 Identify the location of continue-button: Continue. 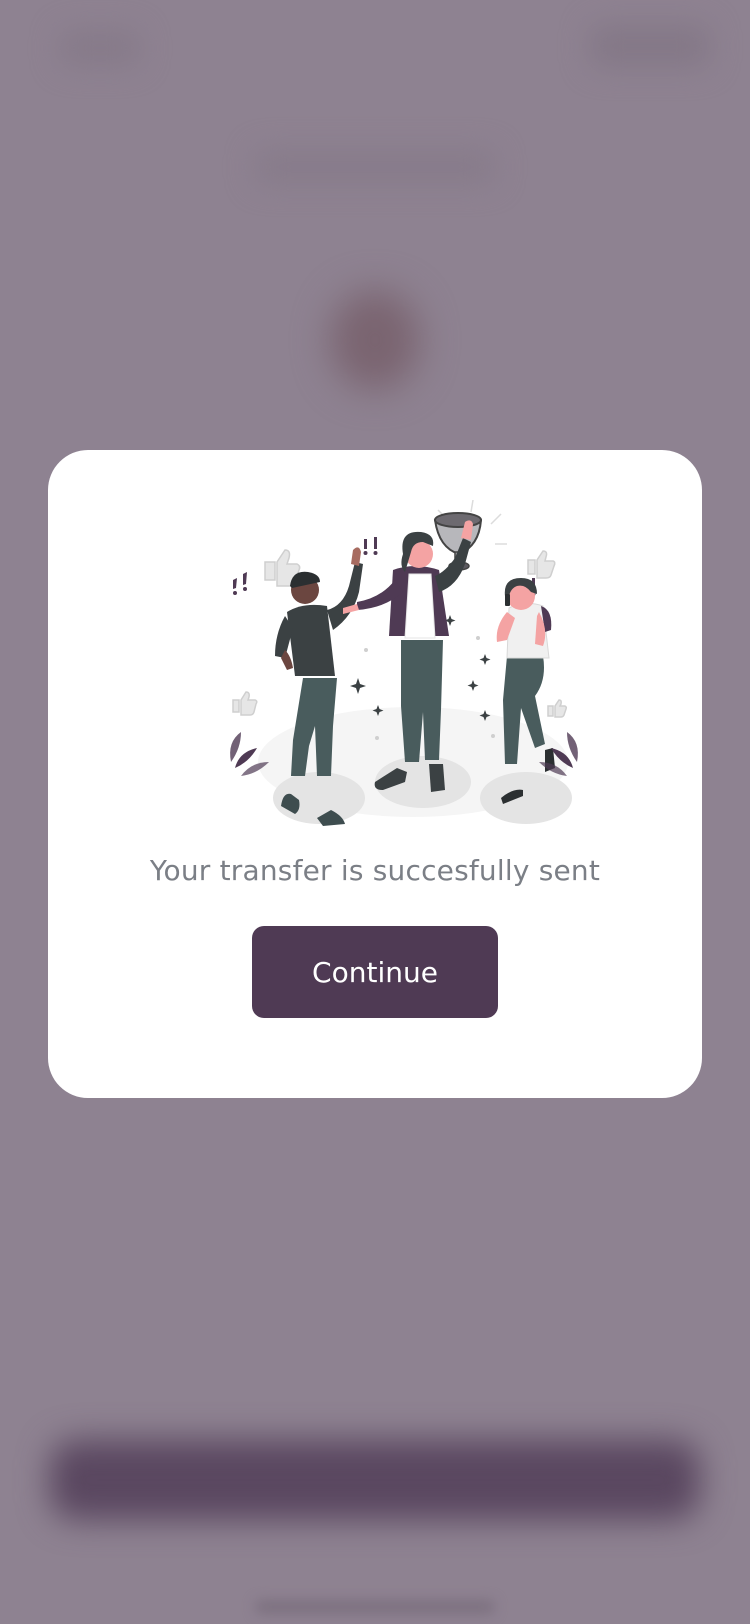
(375, 972).